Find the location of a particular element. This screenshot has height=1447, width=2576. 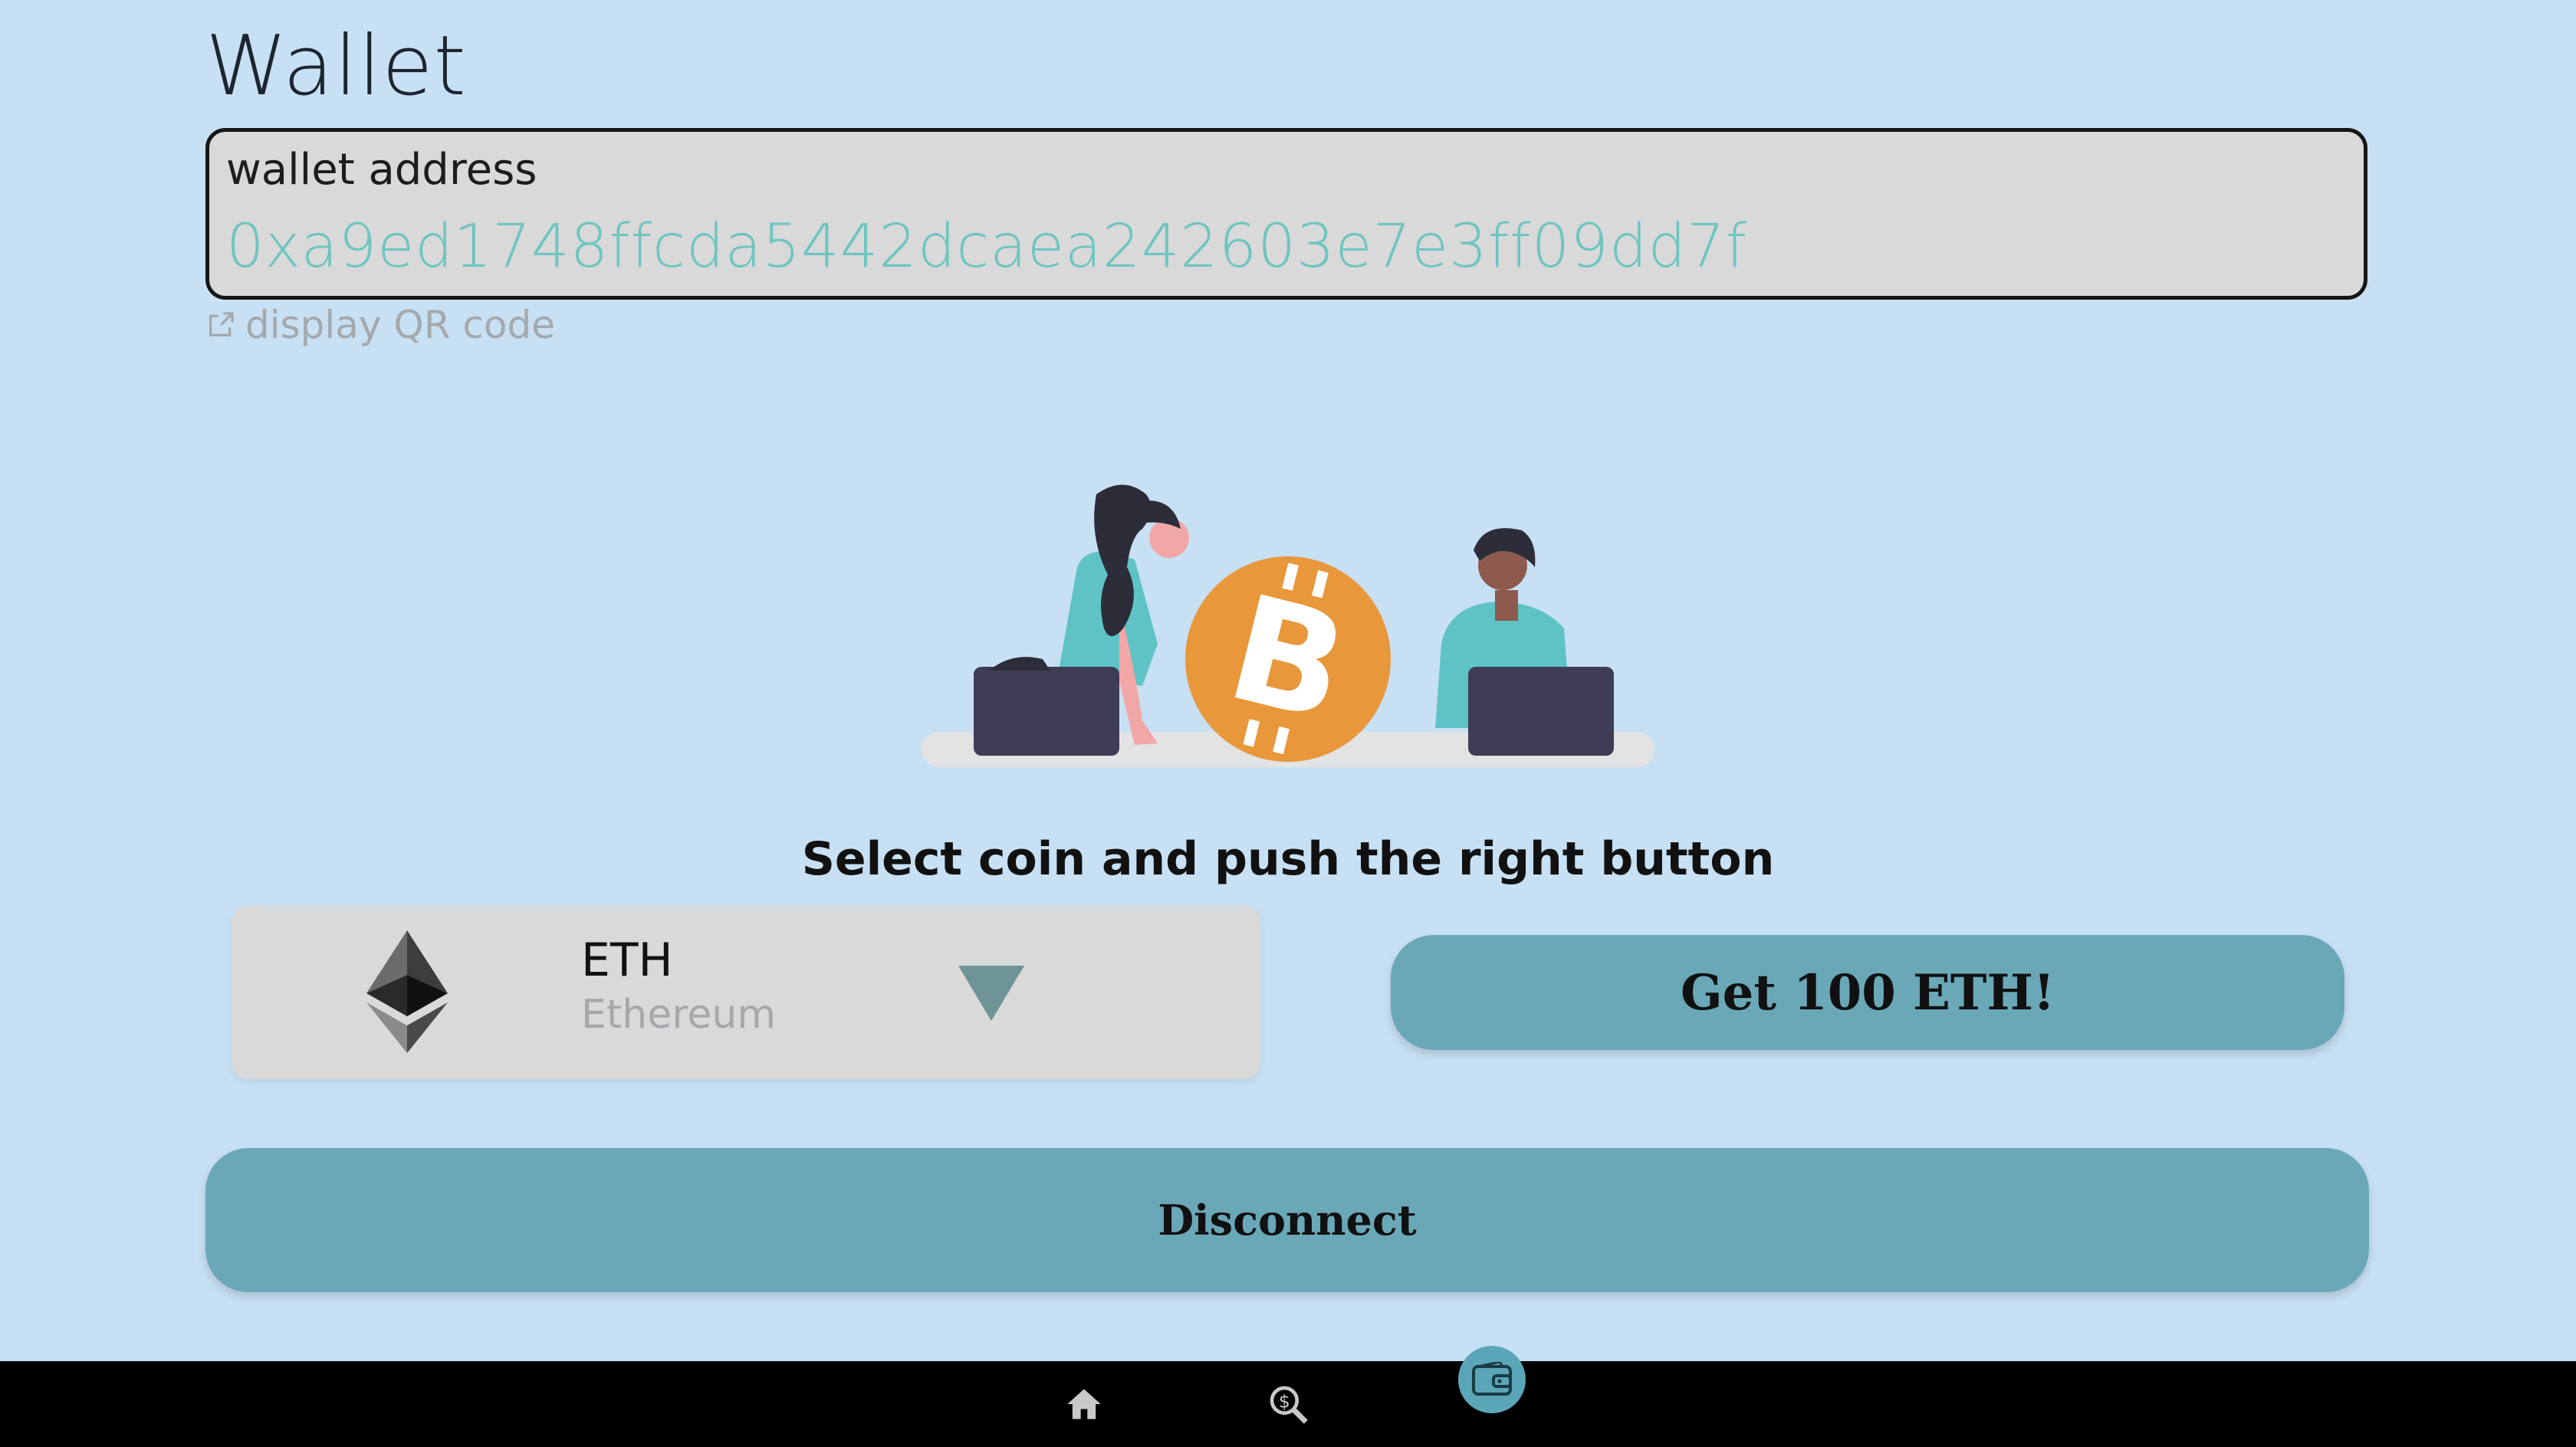

display-qr-code-link: display QR code is located at coordinates (380, 325).